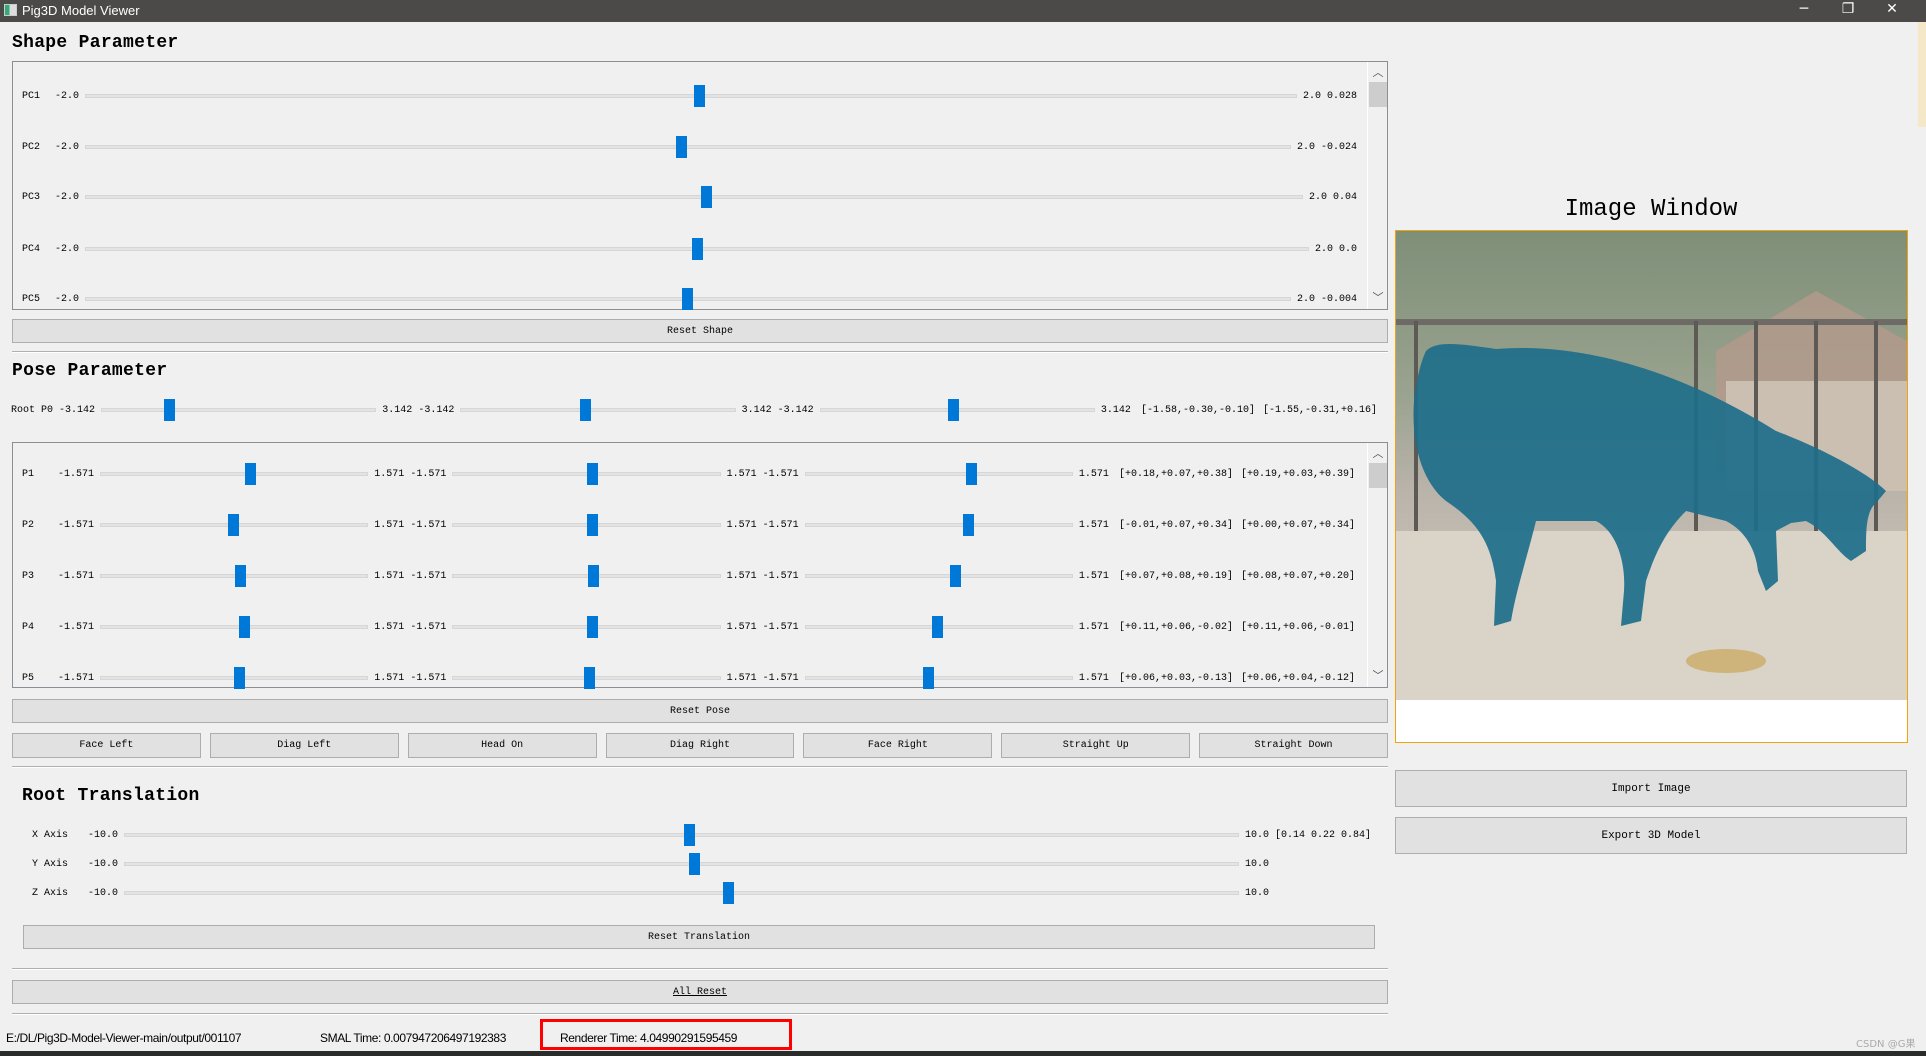 Image resolution: width=1926 pixels, height=1056 pixels. Describe the element at coordinates (1175, 525) in the screenshot. I see `pose-vector-1: [-0.01,+0.07,+0.34]` at that location.